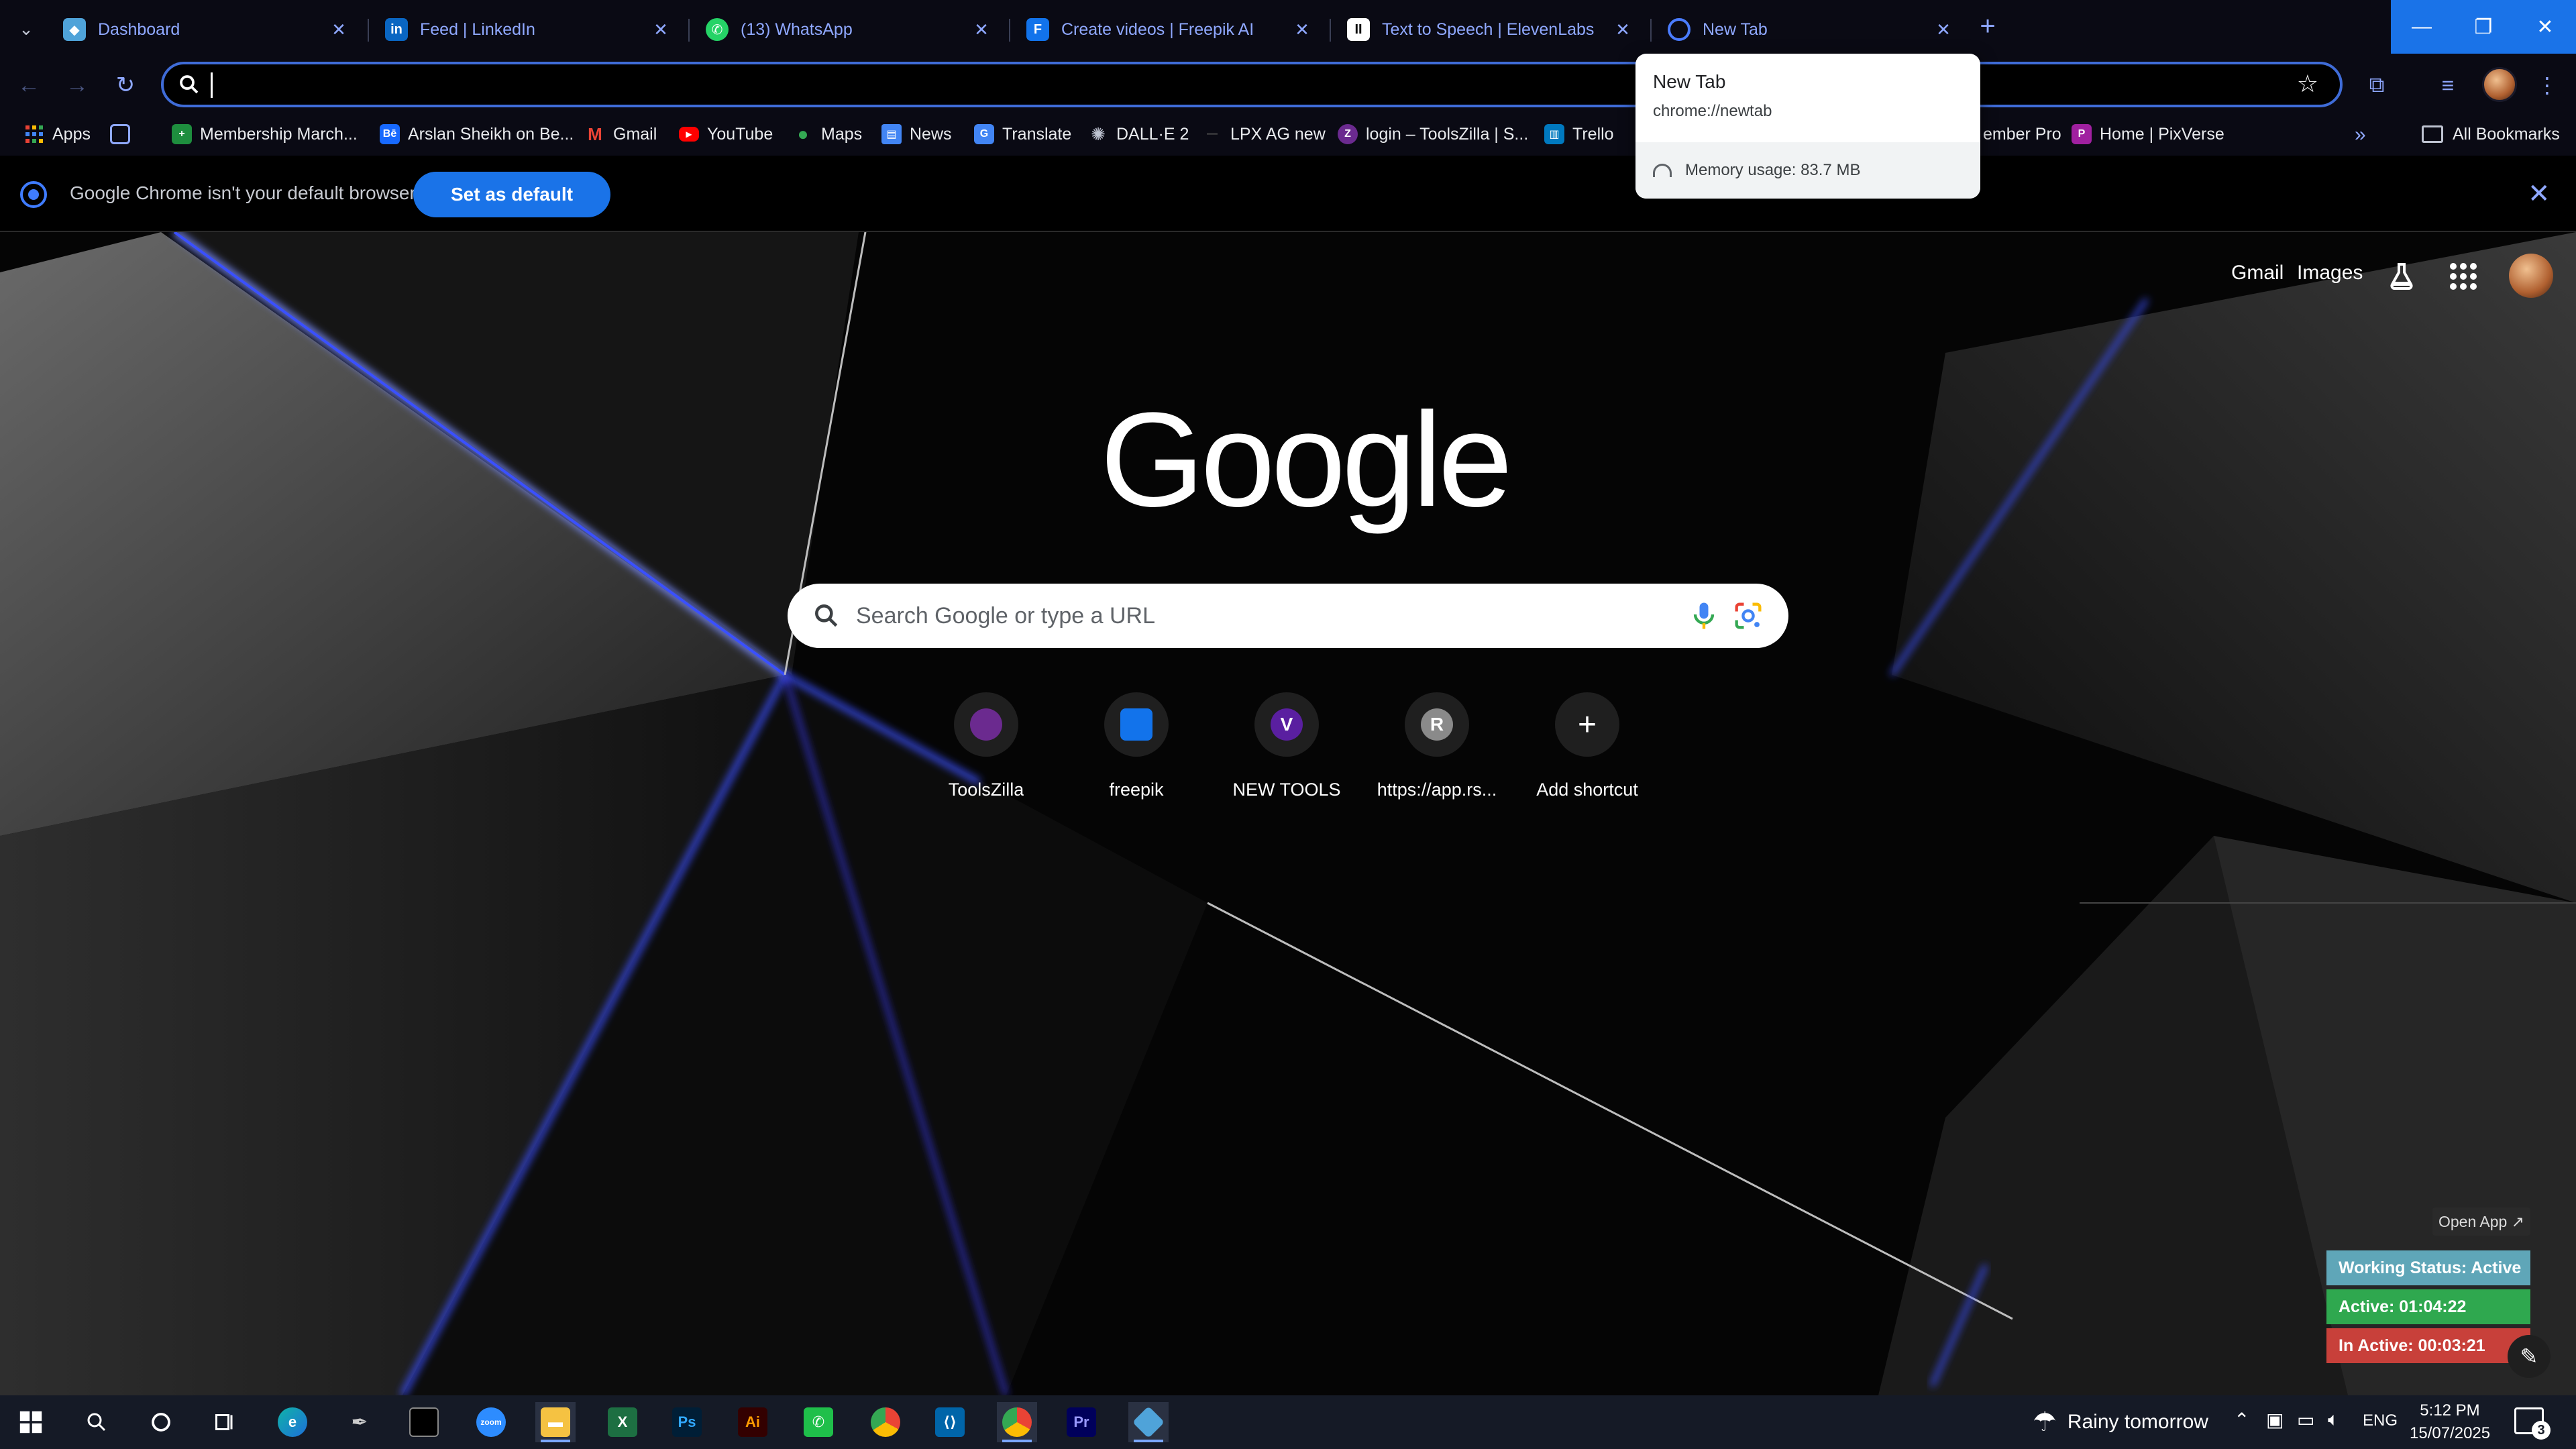 This screenshot has height=1449, width=2576. I want to click on set-as-default-button: Set as default, so click(511, 194).